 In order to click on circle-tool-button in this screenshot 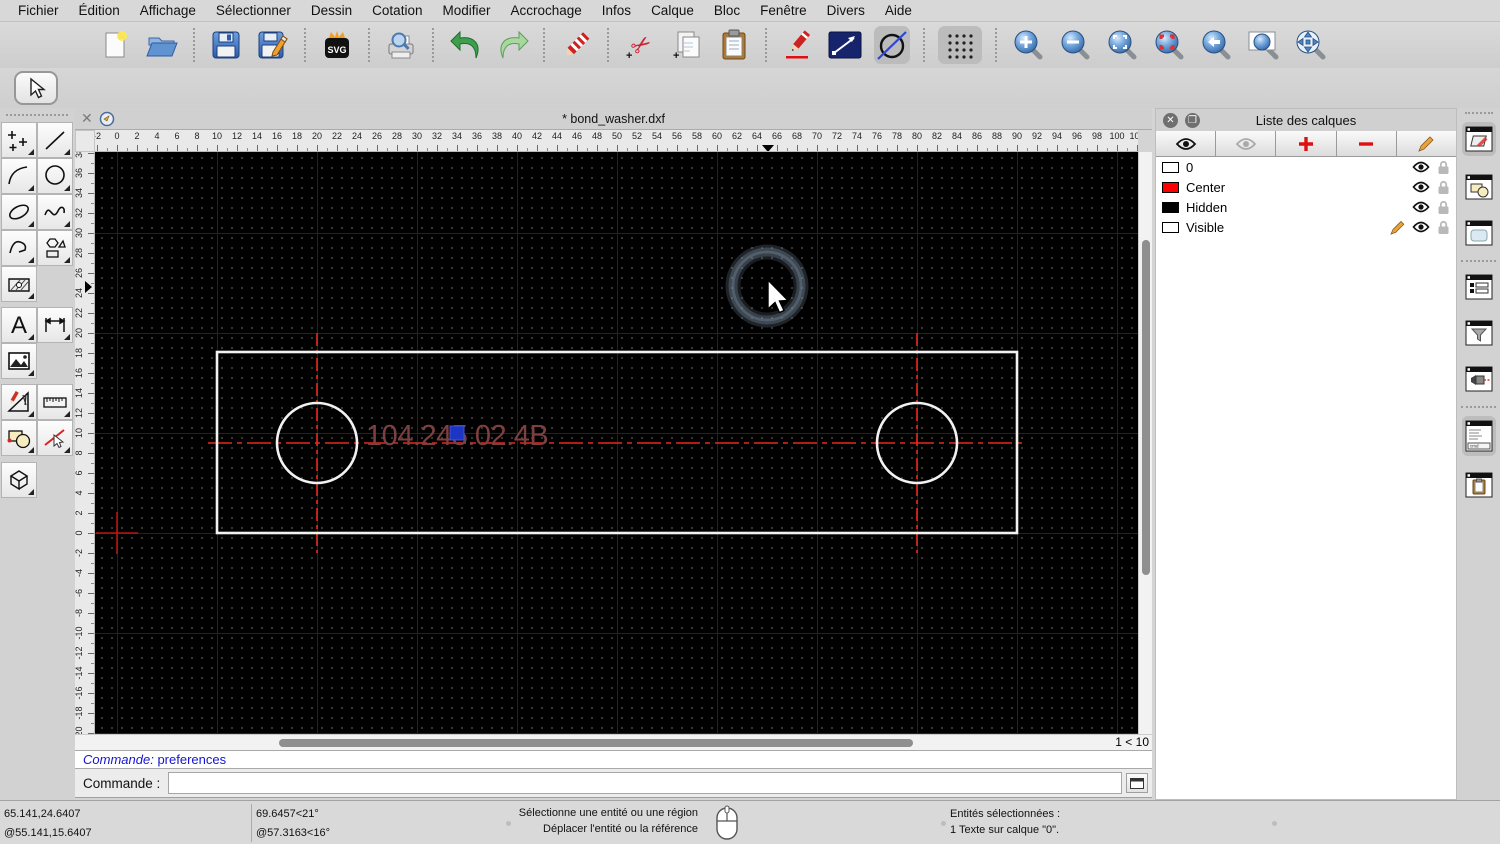, I will do `click(892, 45)`.